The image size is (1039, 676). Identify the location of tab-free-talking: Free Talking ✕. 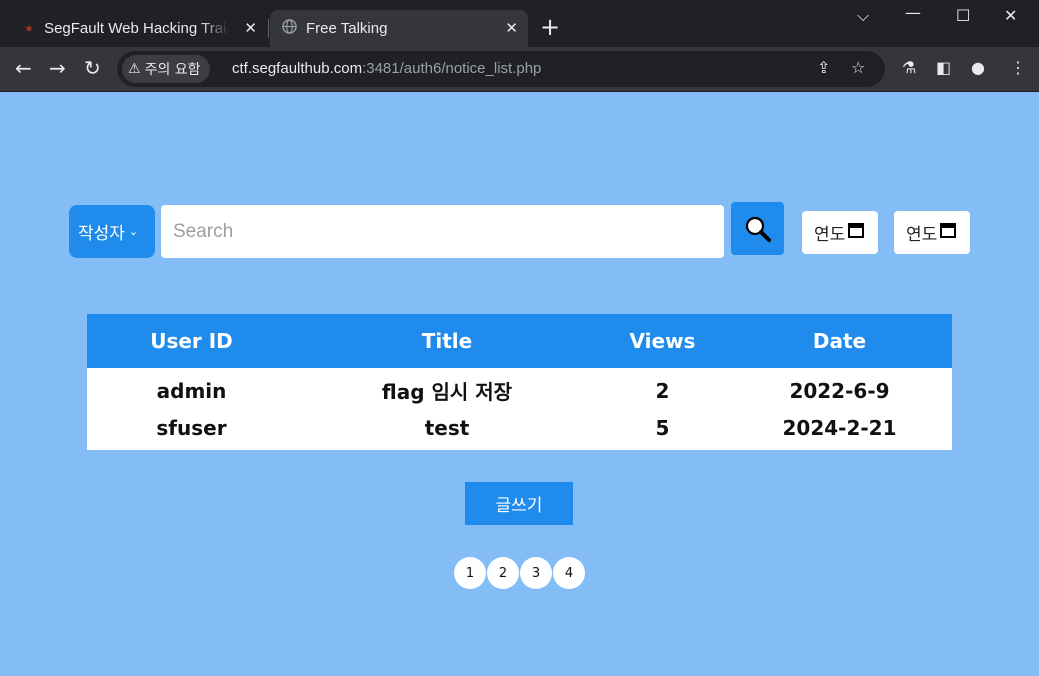
(399, 28).